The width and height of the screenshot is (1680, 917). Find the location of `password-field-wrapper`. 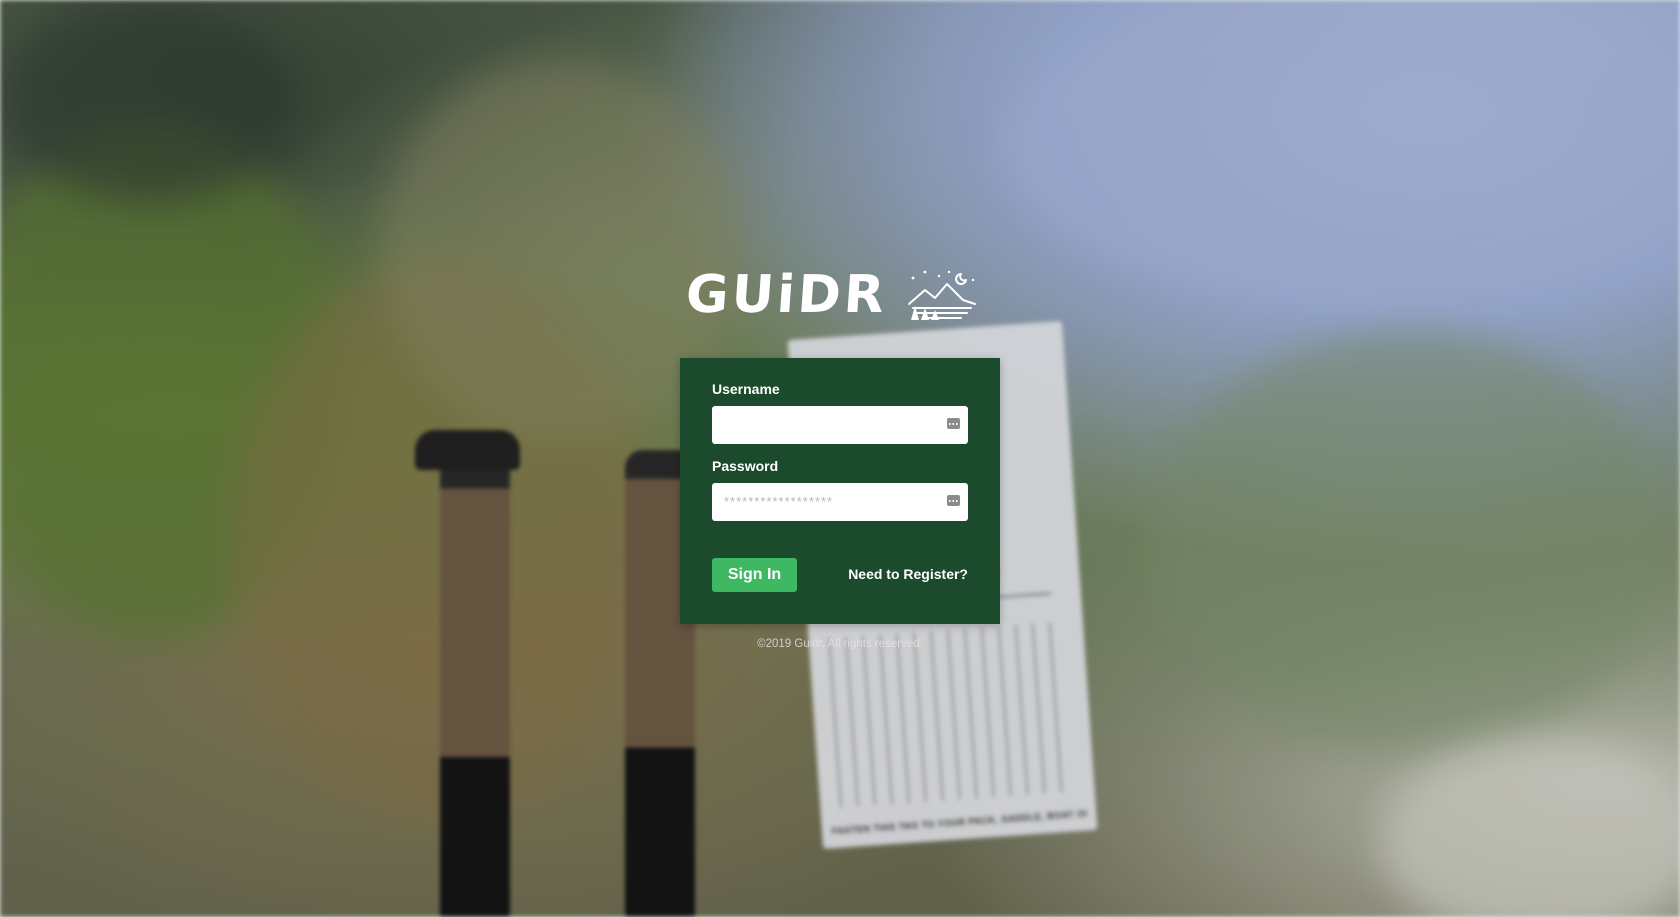

password-field-wrapper is located at coordinates (840, 502).